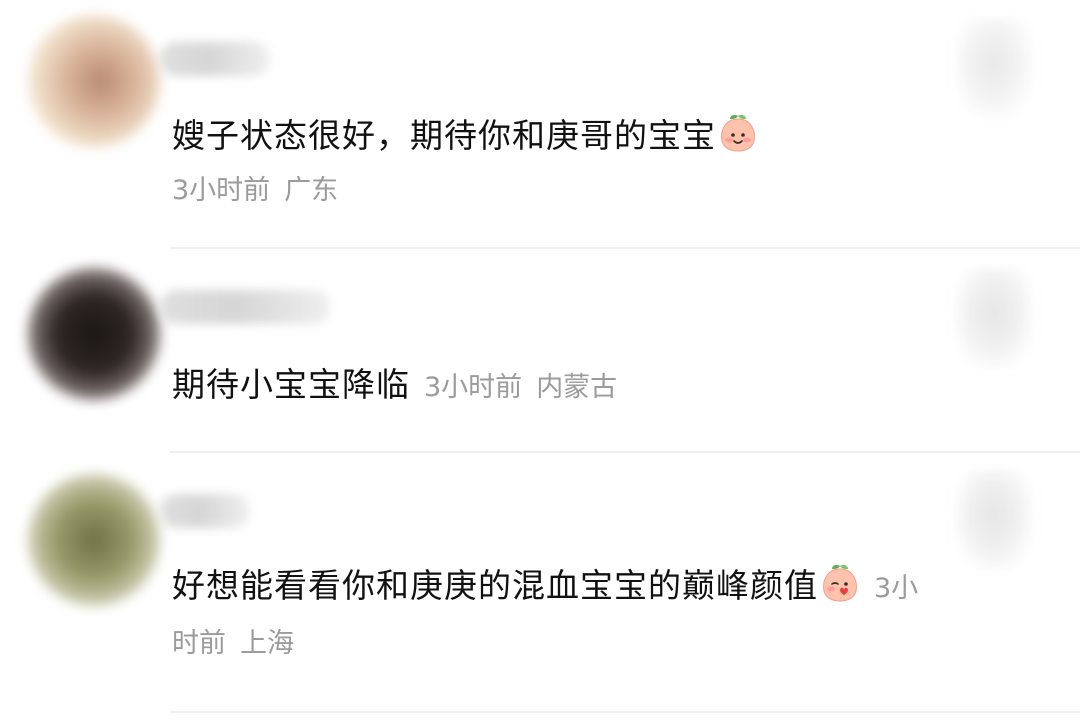  What do you see at coordinates (291, 384) in the screenshot?
I see `comment-body: 期待小宝宝降临` at bounding box center [291, 384].